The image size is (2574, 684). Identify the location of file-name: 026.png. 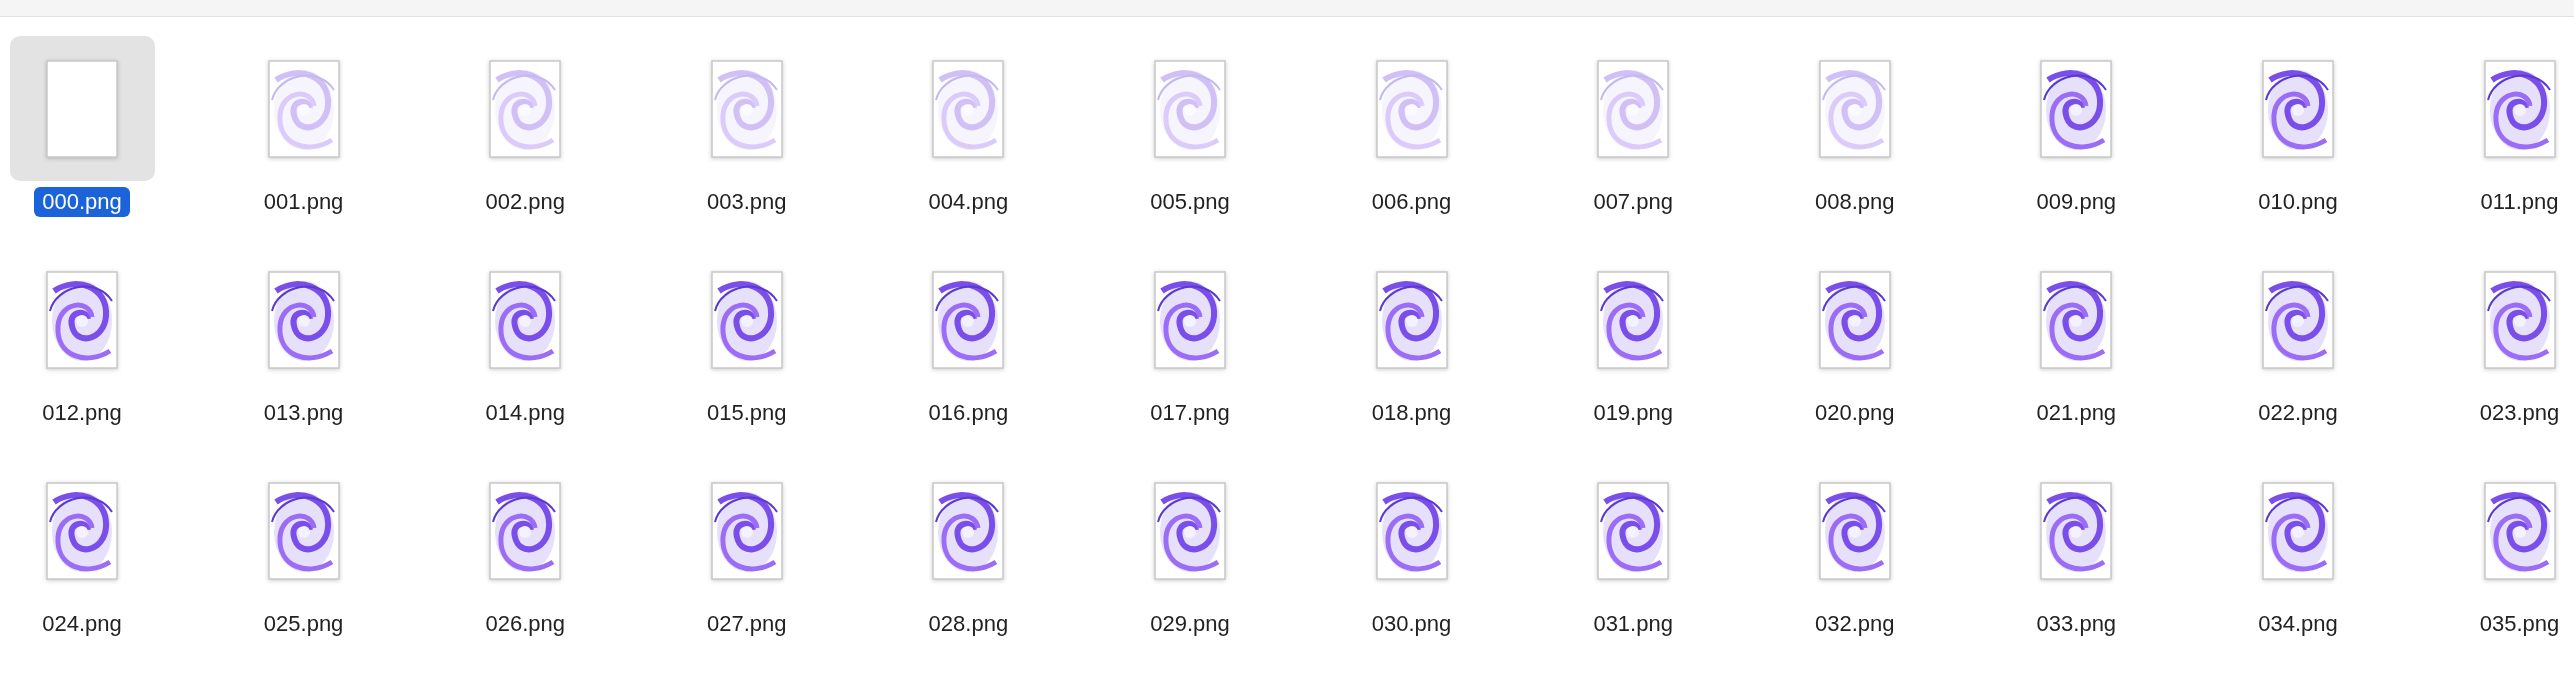
(525, 624).